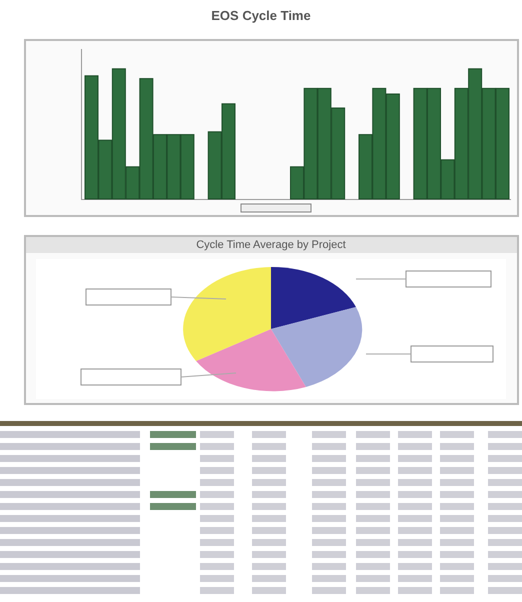 This screenshot has height=602, width=522. What do you see at coordinates (271, 245) in the screenshot?
I see `chart-title: Cycle Time Average by Project` at bounding box center [271, 245].